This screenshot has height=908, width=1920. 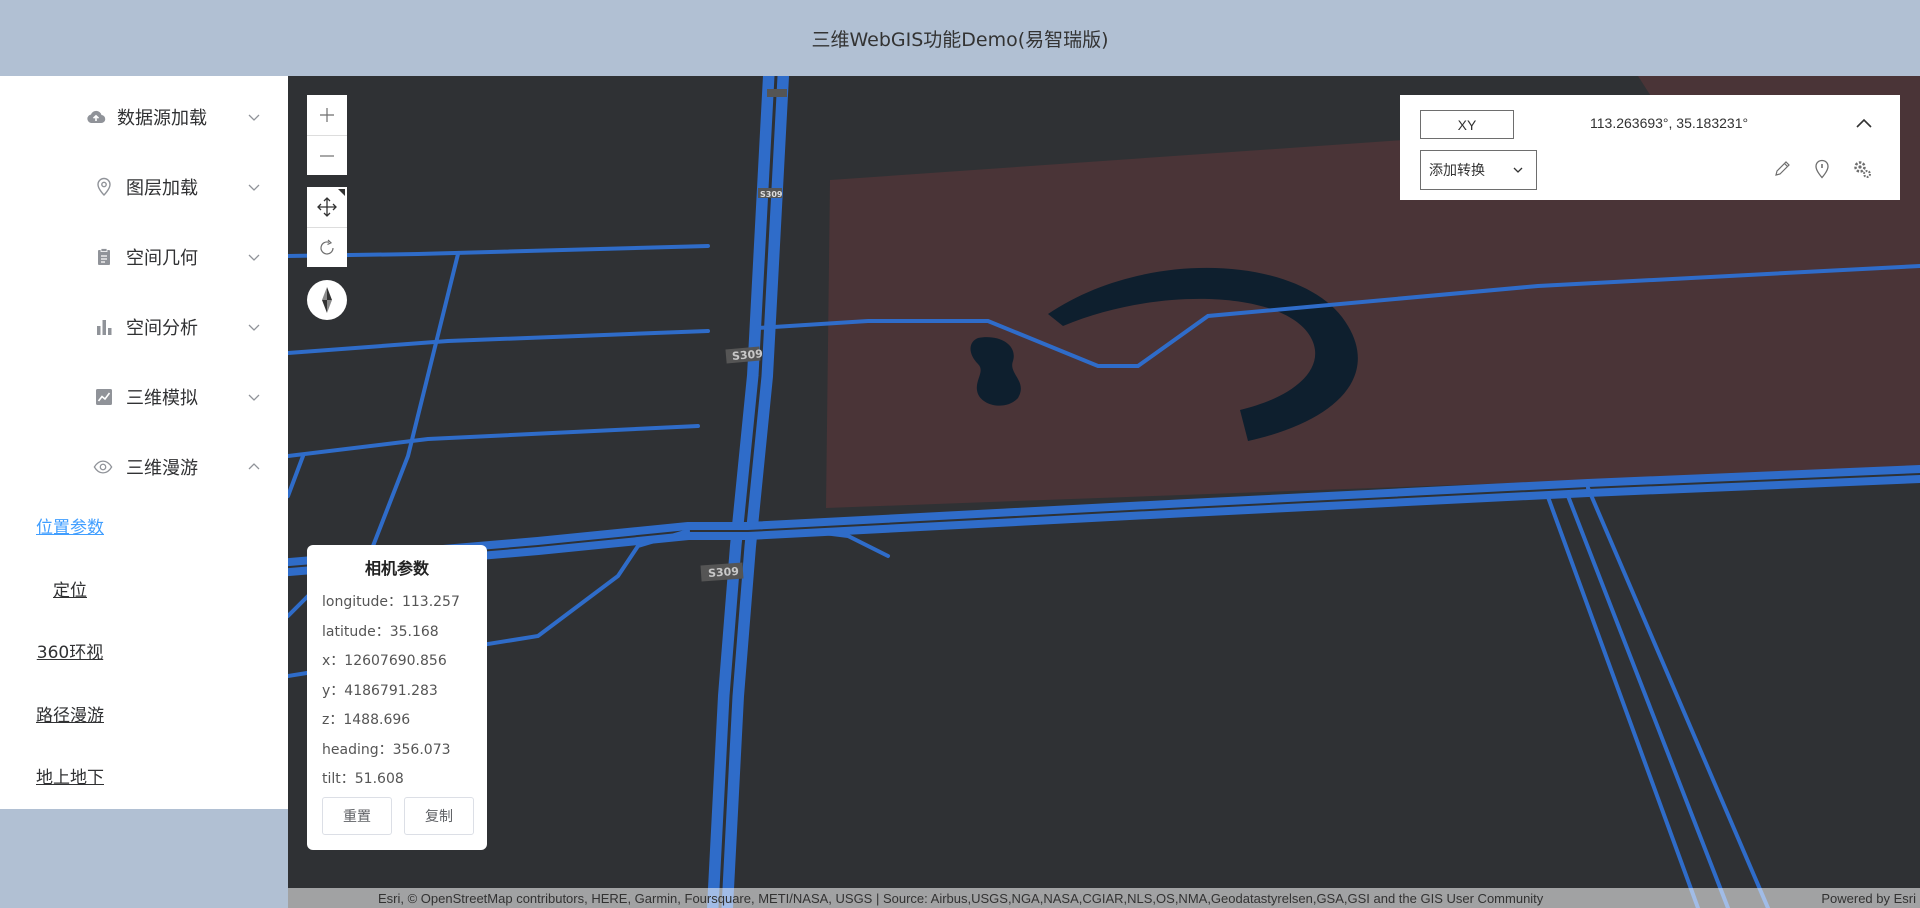 I want to click on submenu-link: 地上地下, so click(x=144, y=775).